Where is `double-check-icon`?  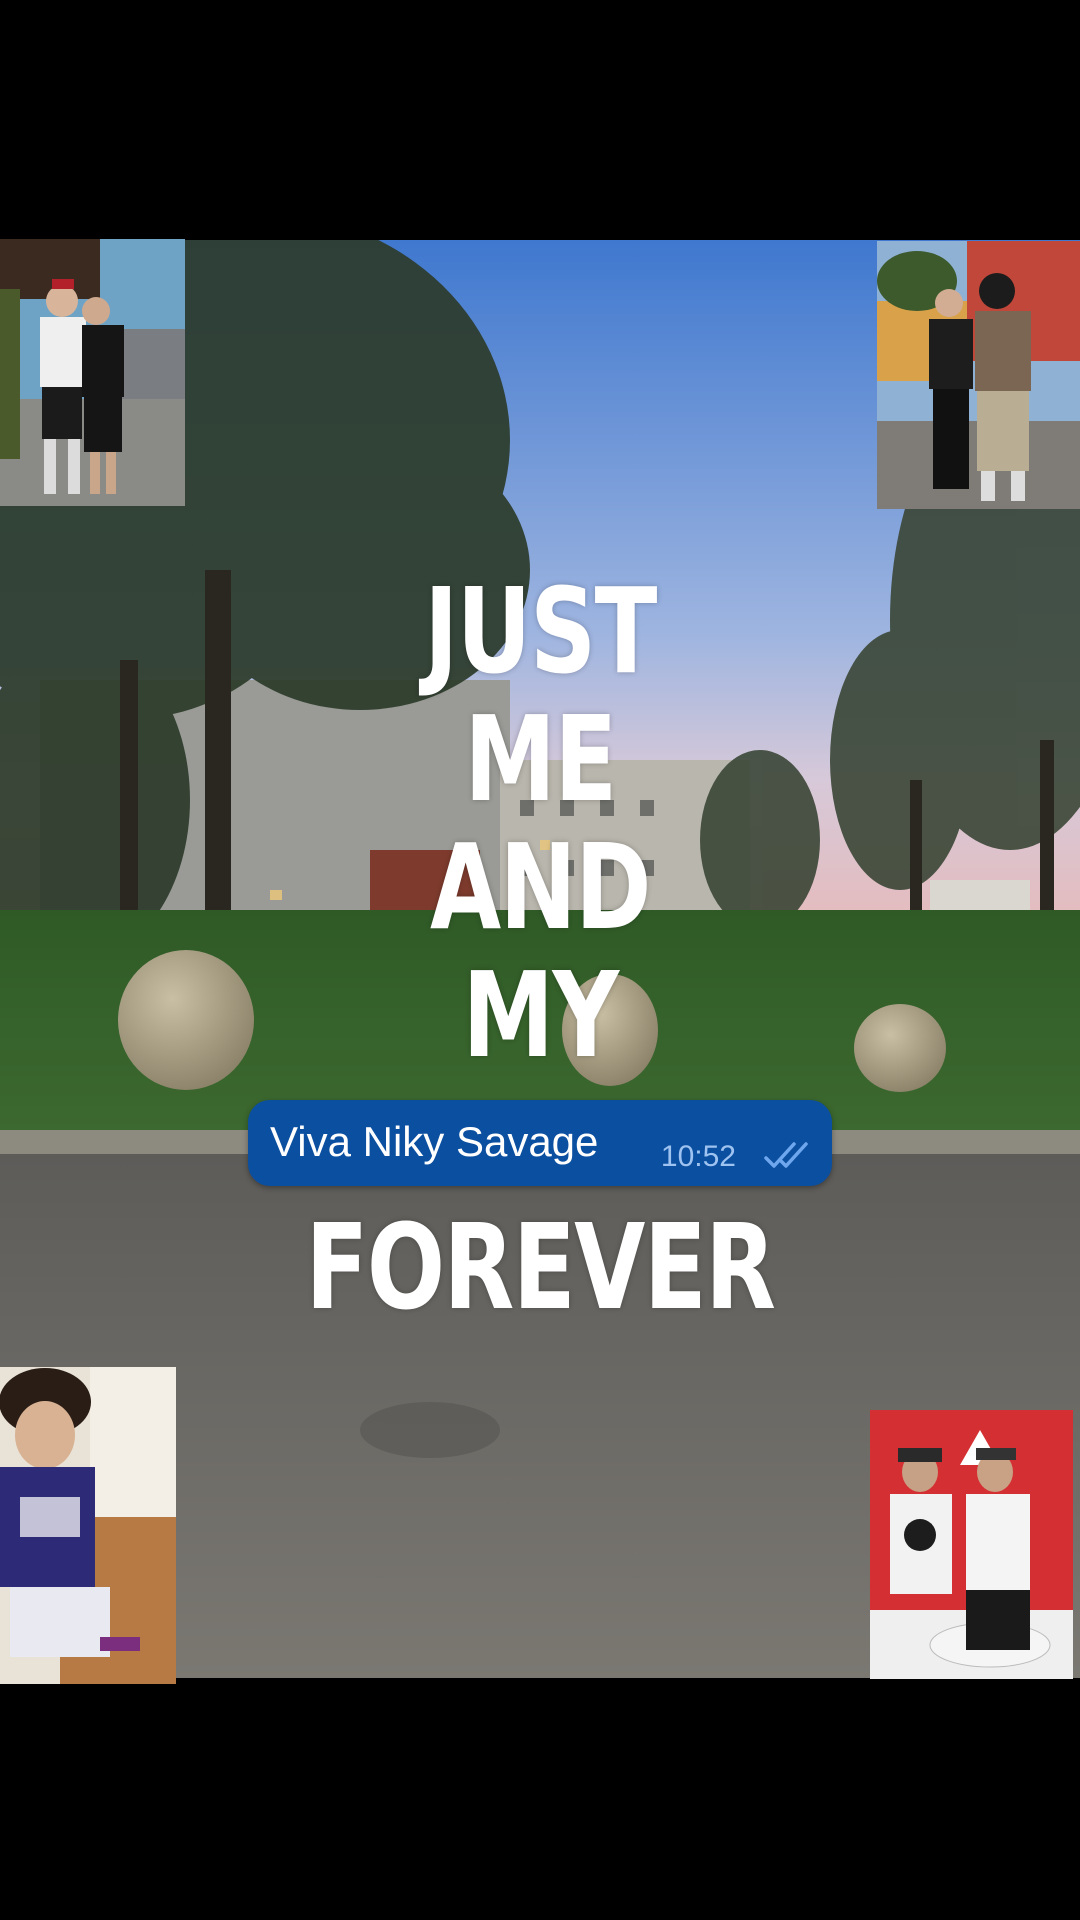 double-check-icon is located at coordinates (786, 1155).